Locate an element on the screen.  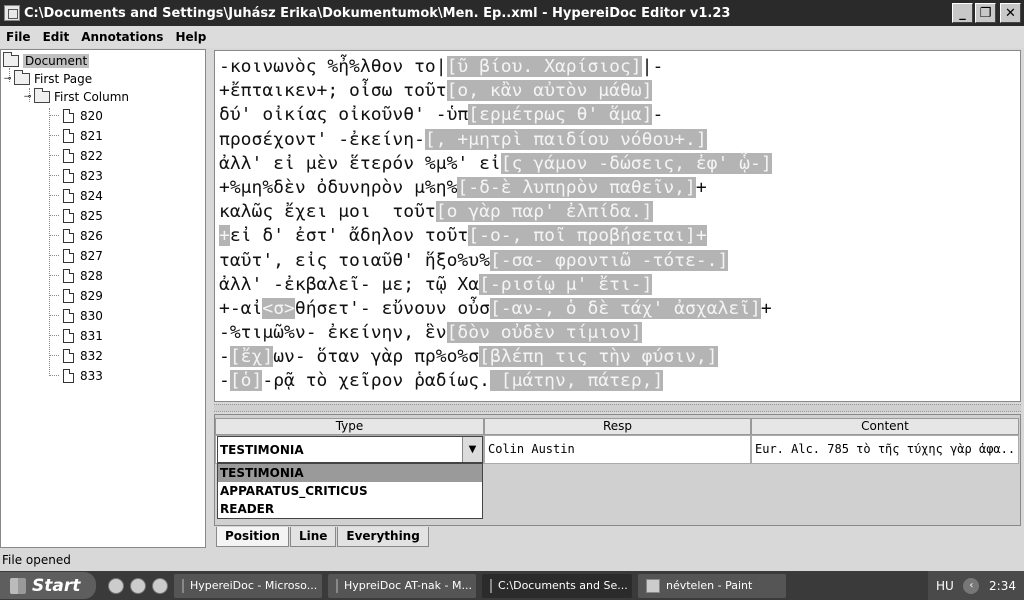
start-button: Start is located at coordinates (48, 585).